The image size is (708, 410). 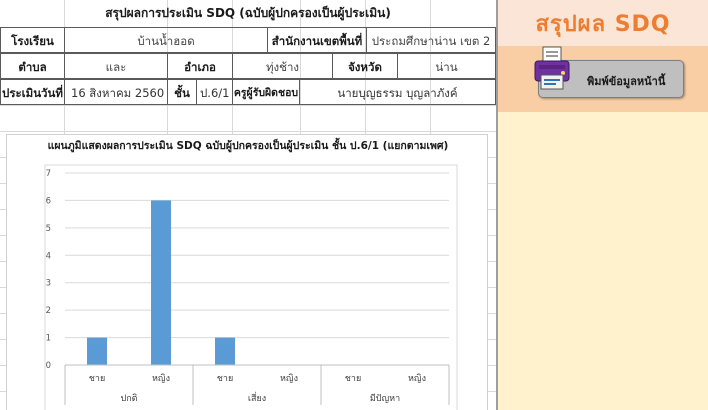 I want to click on y-tick-label: 6, so click(x=48, y=201).